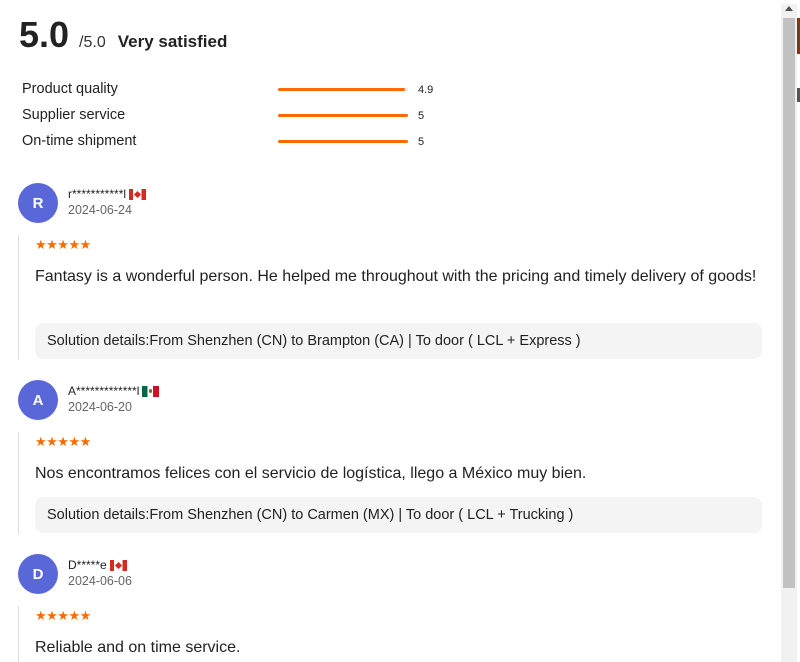  What do you see at coordinates (426, 90) in the screenshot?
I see `metric-value: 4.9` at bounding box center [426, 90].